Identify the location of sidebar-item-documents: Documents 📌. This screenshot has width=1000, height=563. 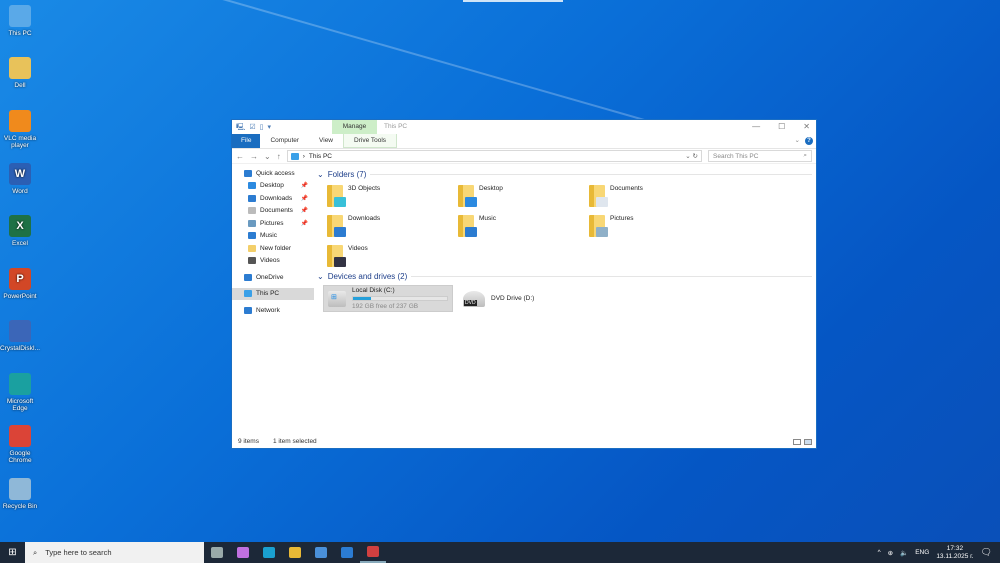
(273, 211).